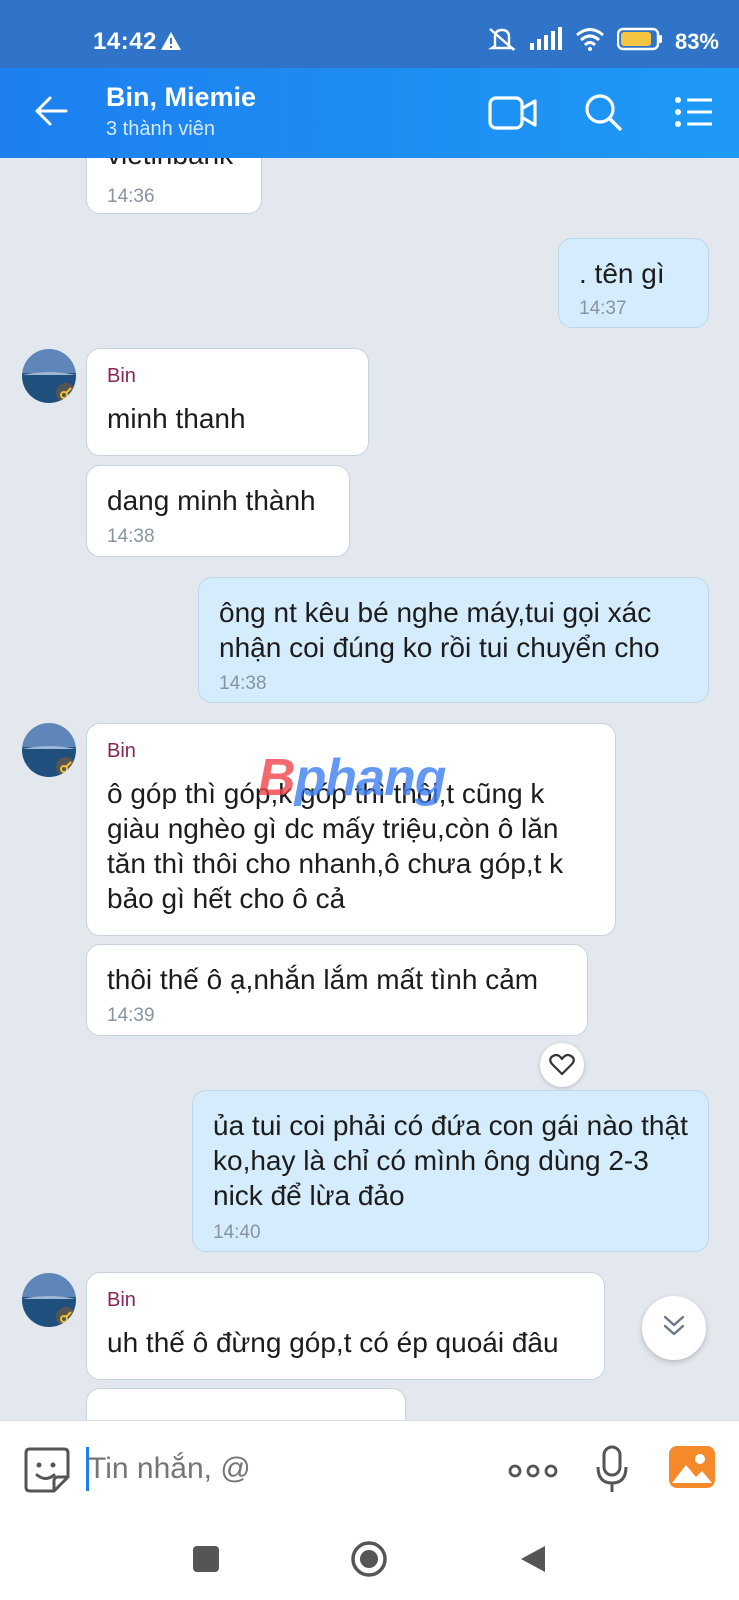 The height and width of the screenshot is (1600, 739). Describe the element at coordinates (692, 1469) in the screenshot. I see `gallery-icon` at that location.